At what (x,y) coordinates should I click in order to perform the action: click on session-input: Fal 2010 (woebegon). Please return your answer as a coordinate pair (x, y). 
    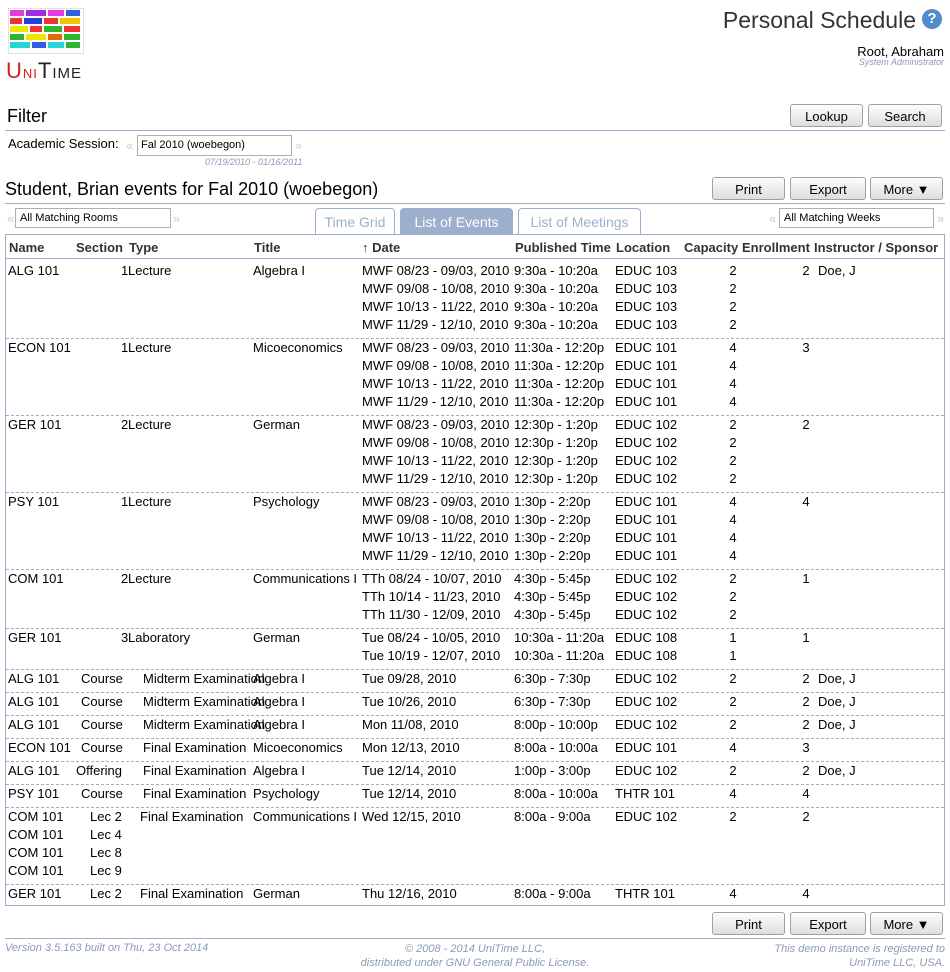
    Looking at the image, I should click on (214, 145).